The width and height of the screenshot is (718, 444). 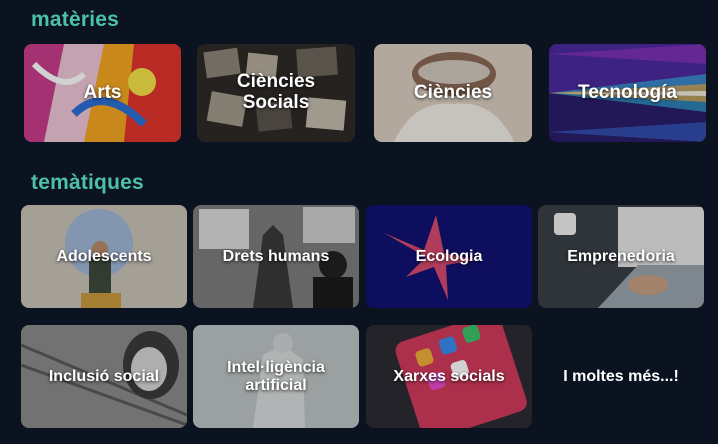 I want to click on card-tecnologia: Tecnología, so click(x=627, y=93).